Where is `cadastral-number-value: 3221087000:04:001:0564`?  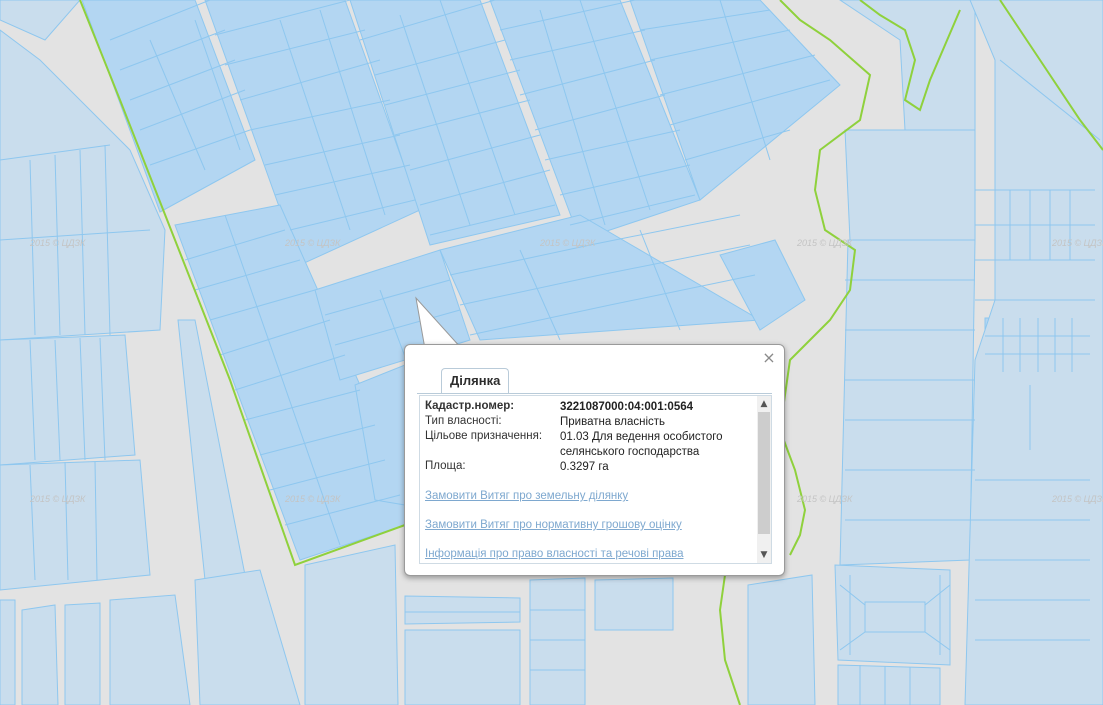
cadastral-number-value: 3221087000:04:001:0564 is located at coordinates (627, 407).